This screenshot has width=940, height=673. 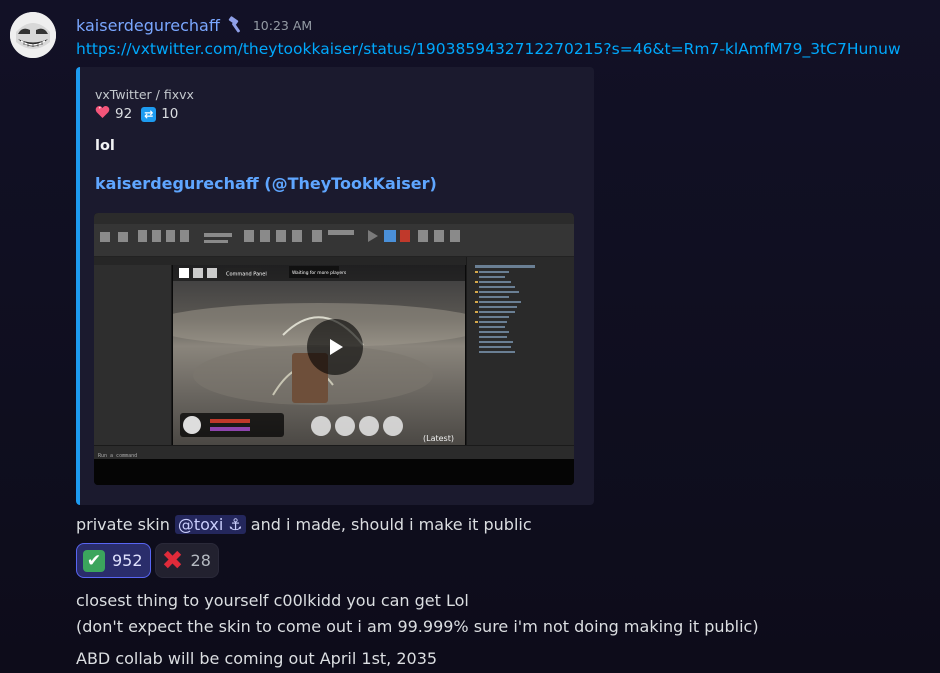 What do you see at coordinates (232, 425) in the screenshot?
I see `video-health-bar` at bounding box center [232, 425].